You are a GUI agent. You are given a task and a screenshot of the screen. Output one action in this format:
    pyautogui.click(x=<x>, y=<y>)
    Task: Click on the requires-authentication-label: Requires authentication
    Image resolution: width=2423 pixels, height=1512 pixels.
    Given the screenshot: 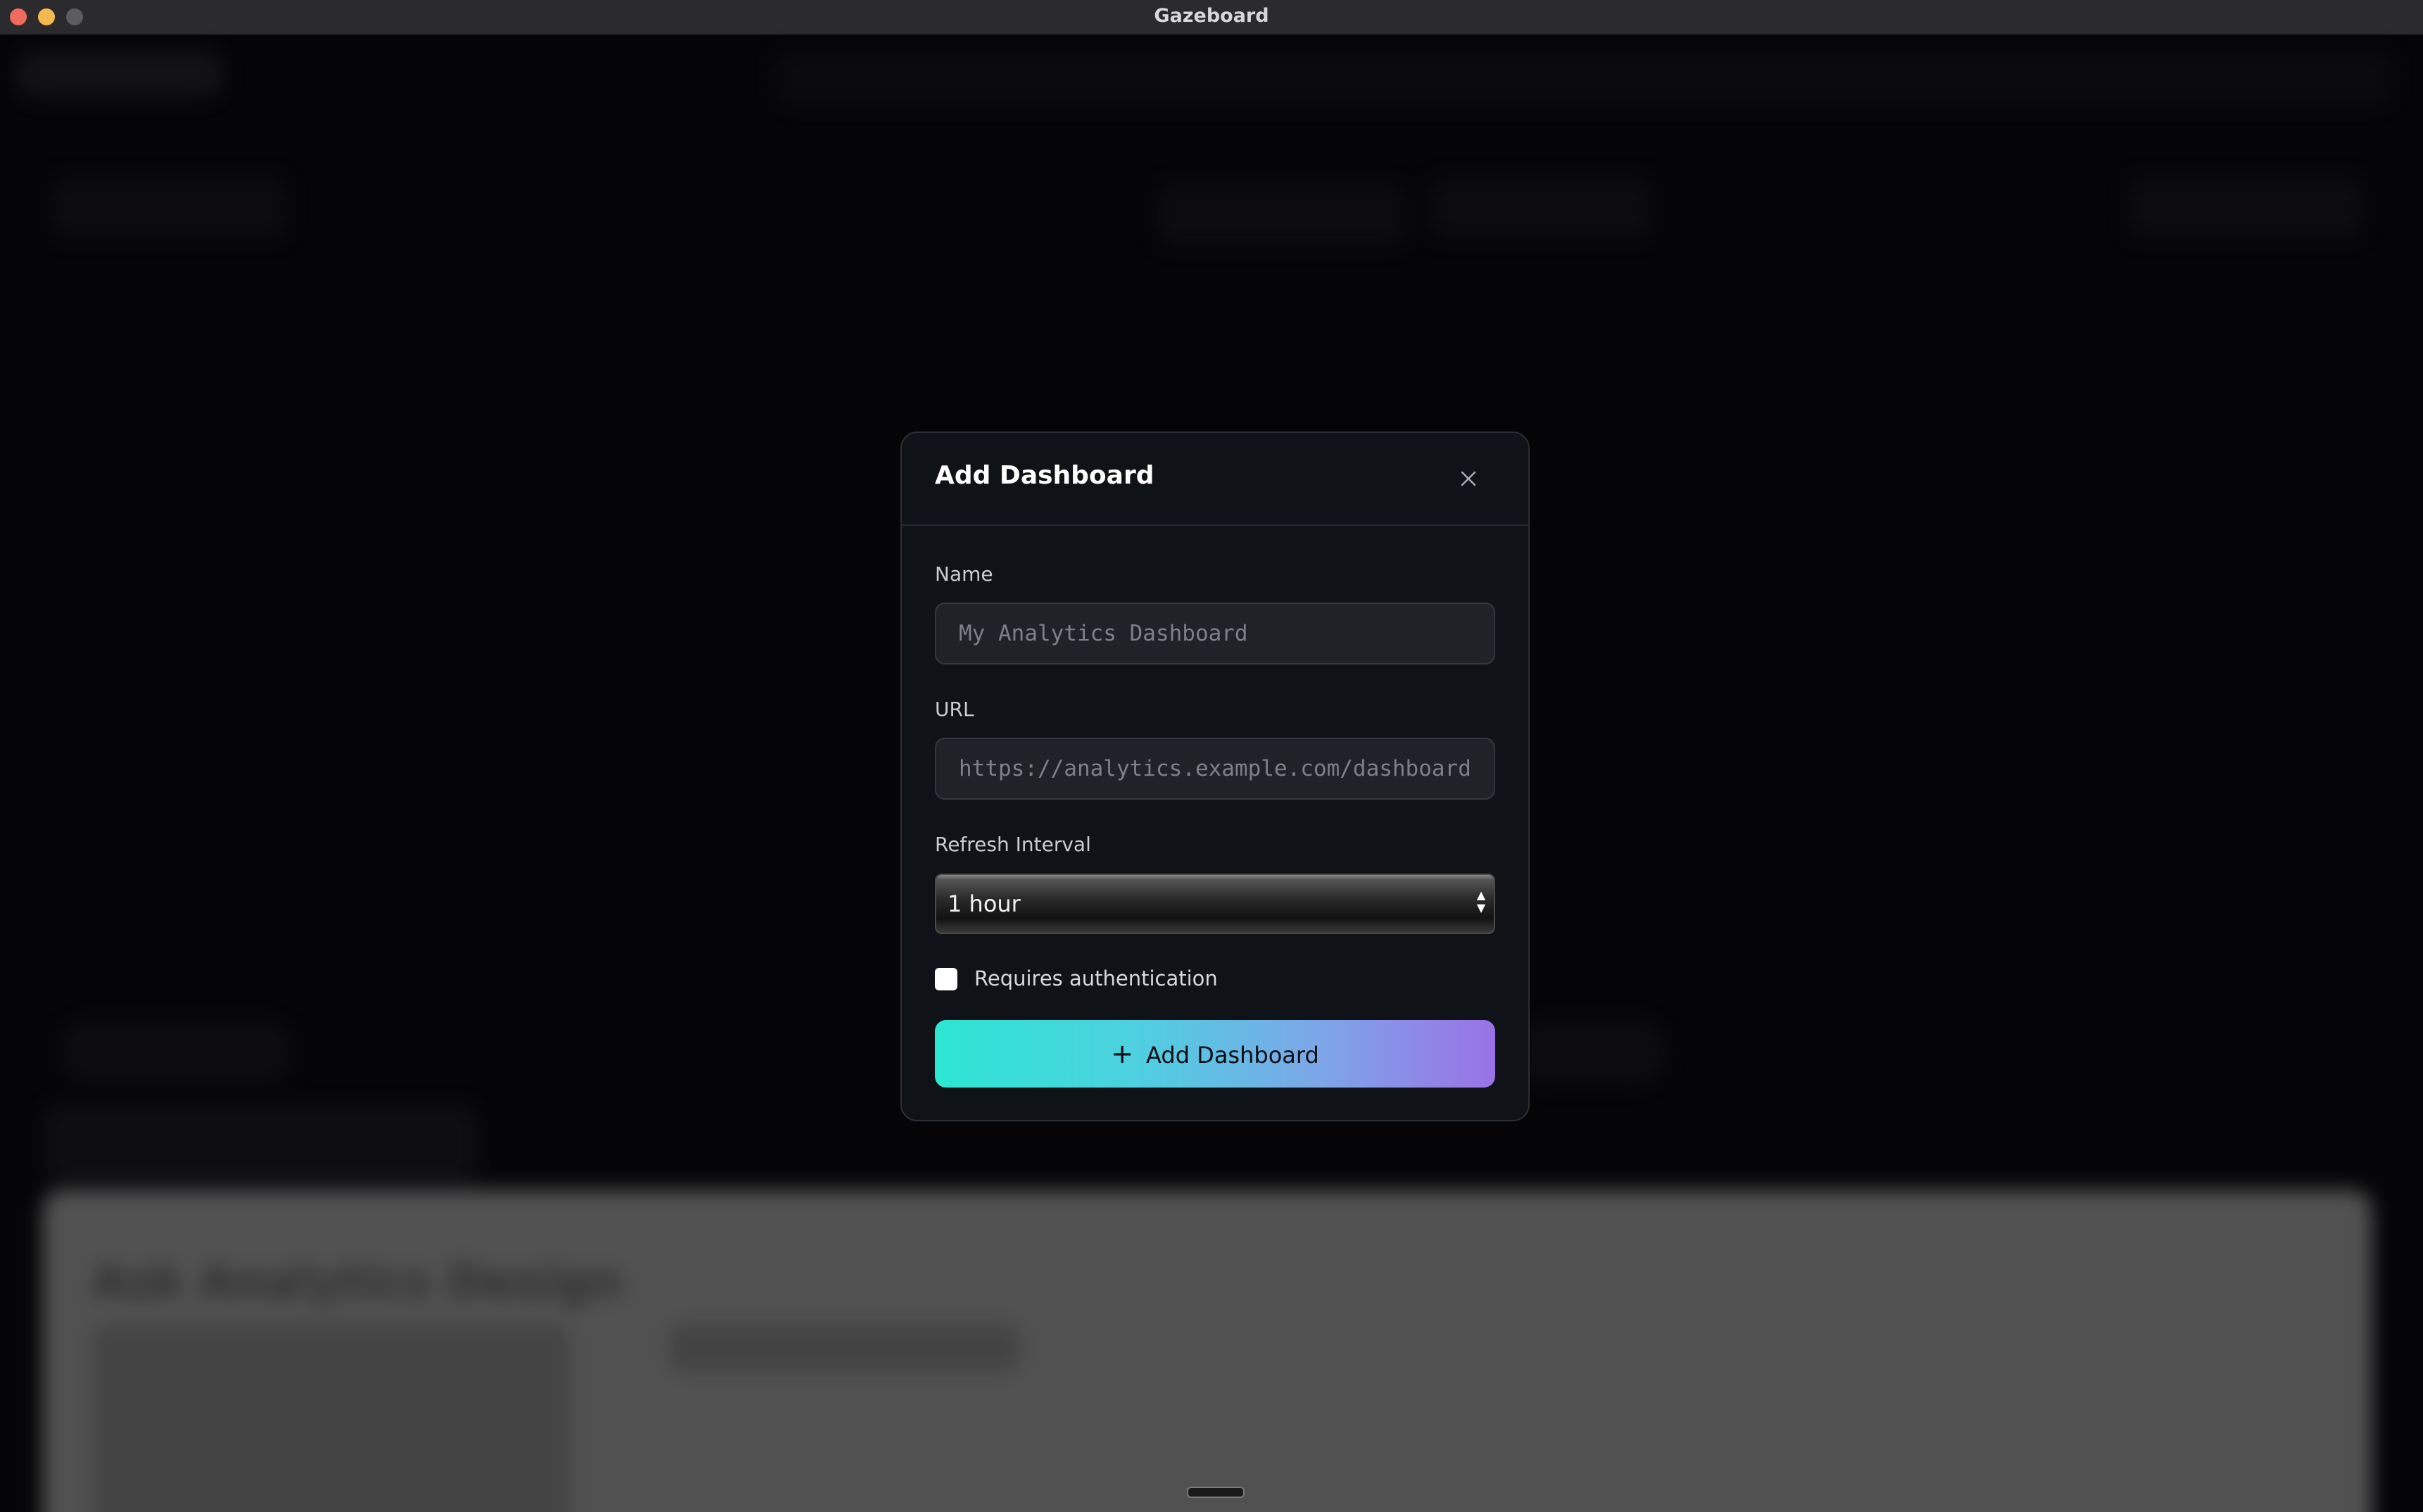 What is the action you would take?
    pyautogui.click(x=1096, y=978)
    